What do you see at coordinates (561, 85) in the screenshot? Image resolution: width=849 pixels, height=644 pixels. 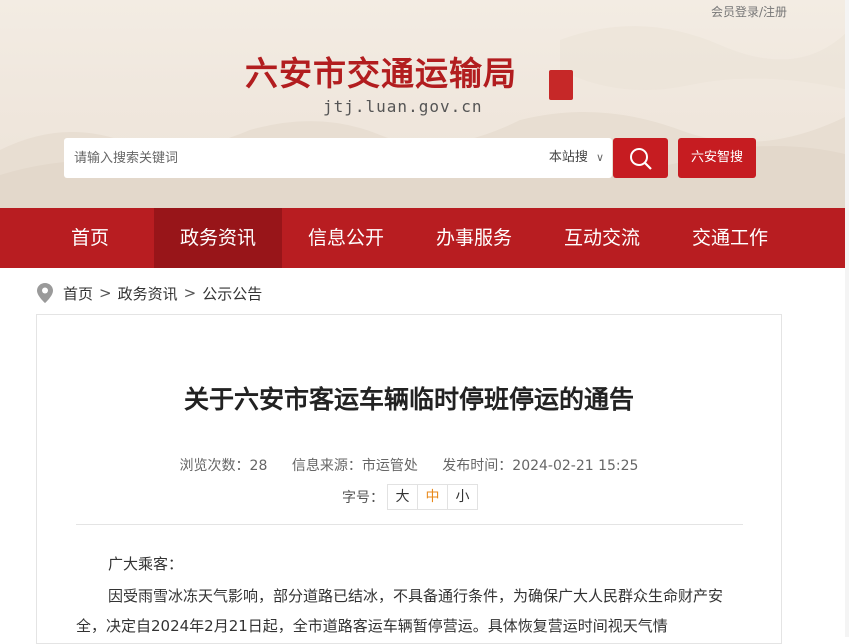 I see `seal-icon` at bounding box center [561, 85].